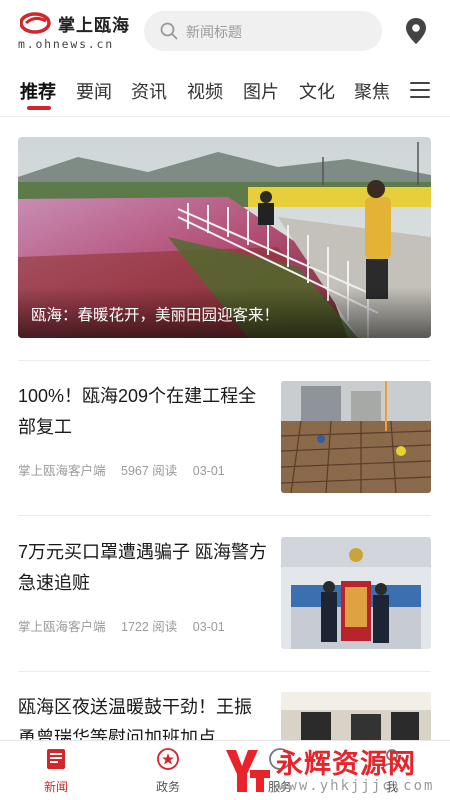  I want to click on government-badge-icon, so click(168, 759).